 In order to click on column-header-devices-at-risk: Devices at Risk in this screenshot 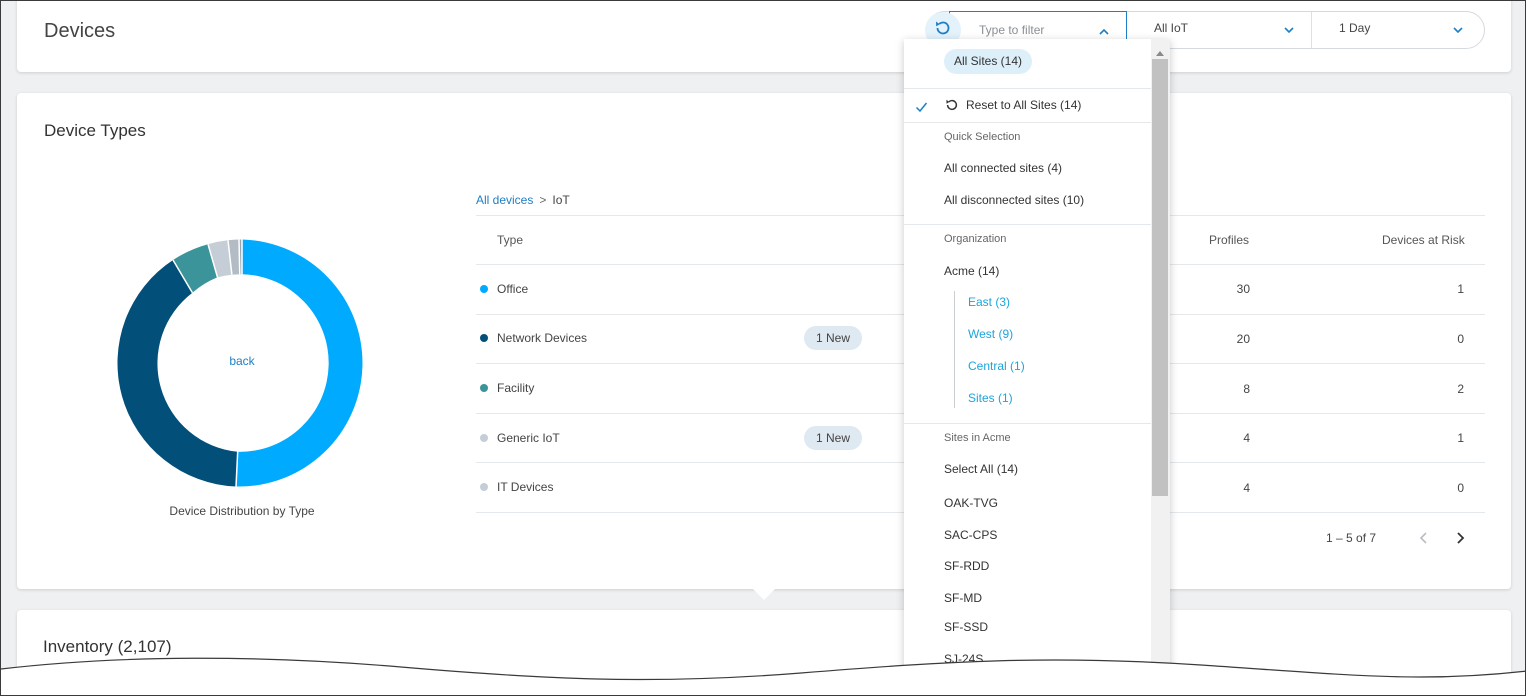, I will do `click(1423, 240)`.